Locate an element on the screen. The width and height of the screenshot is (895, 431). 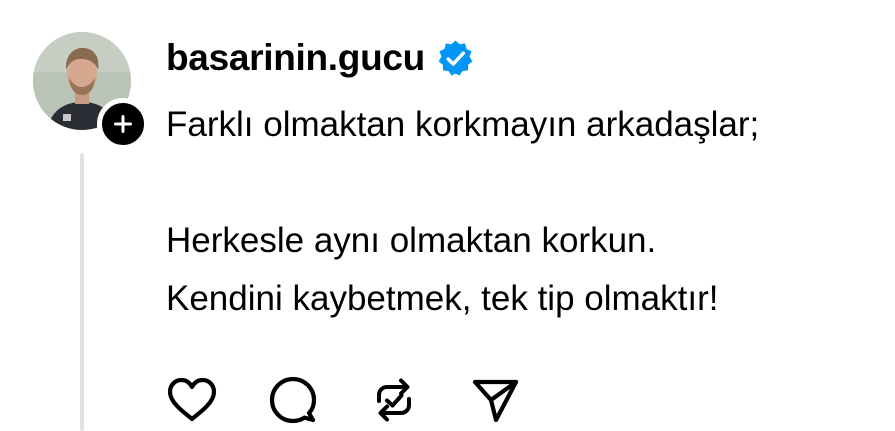
post-header: basarinin.gucu is located at coordinates (320, 58).